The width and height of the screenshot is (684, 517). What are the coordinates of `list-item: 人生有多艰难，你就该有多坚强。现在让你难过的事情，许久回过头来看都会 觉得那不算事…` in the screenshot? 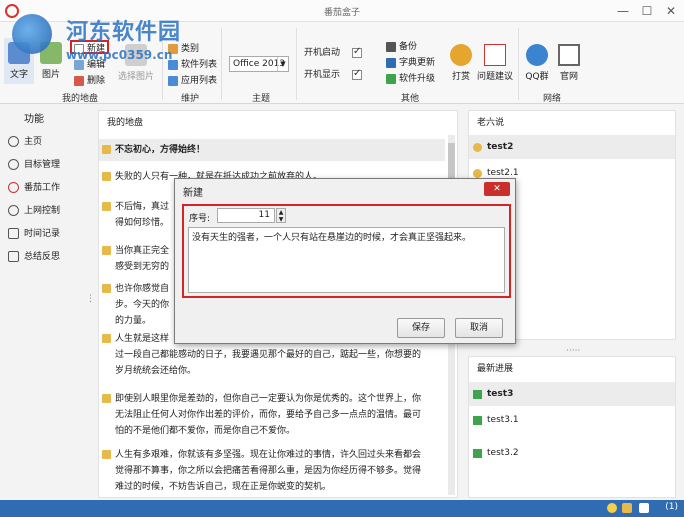 It's located at (272, 471).